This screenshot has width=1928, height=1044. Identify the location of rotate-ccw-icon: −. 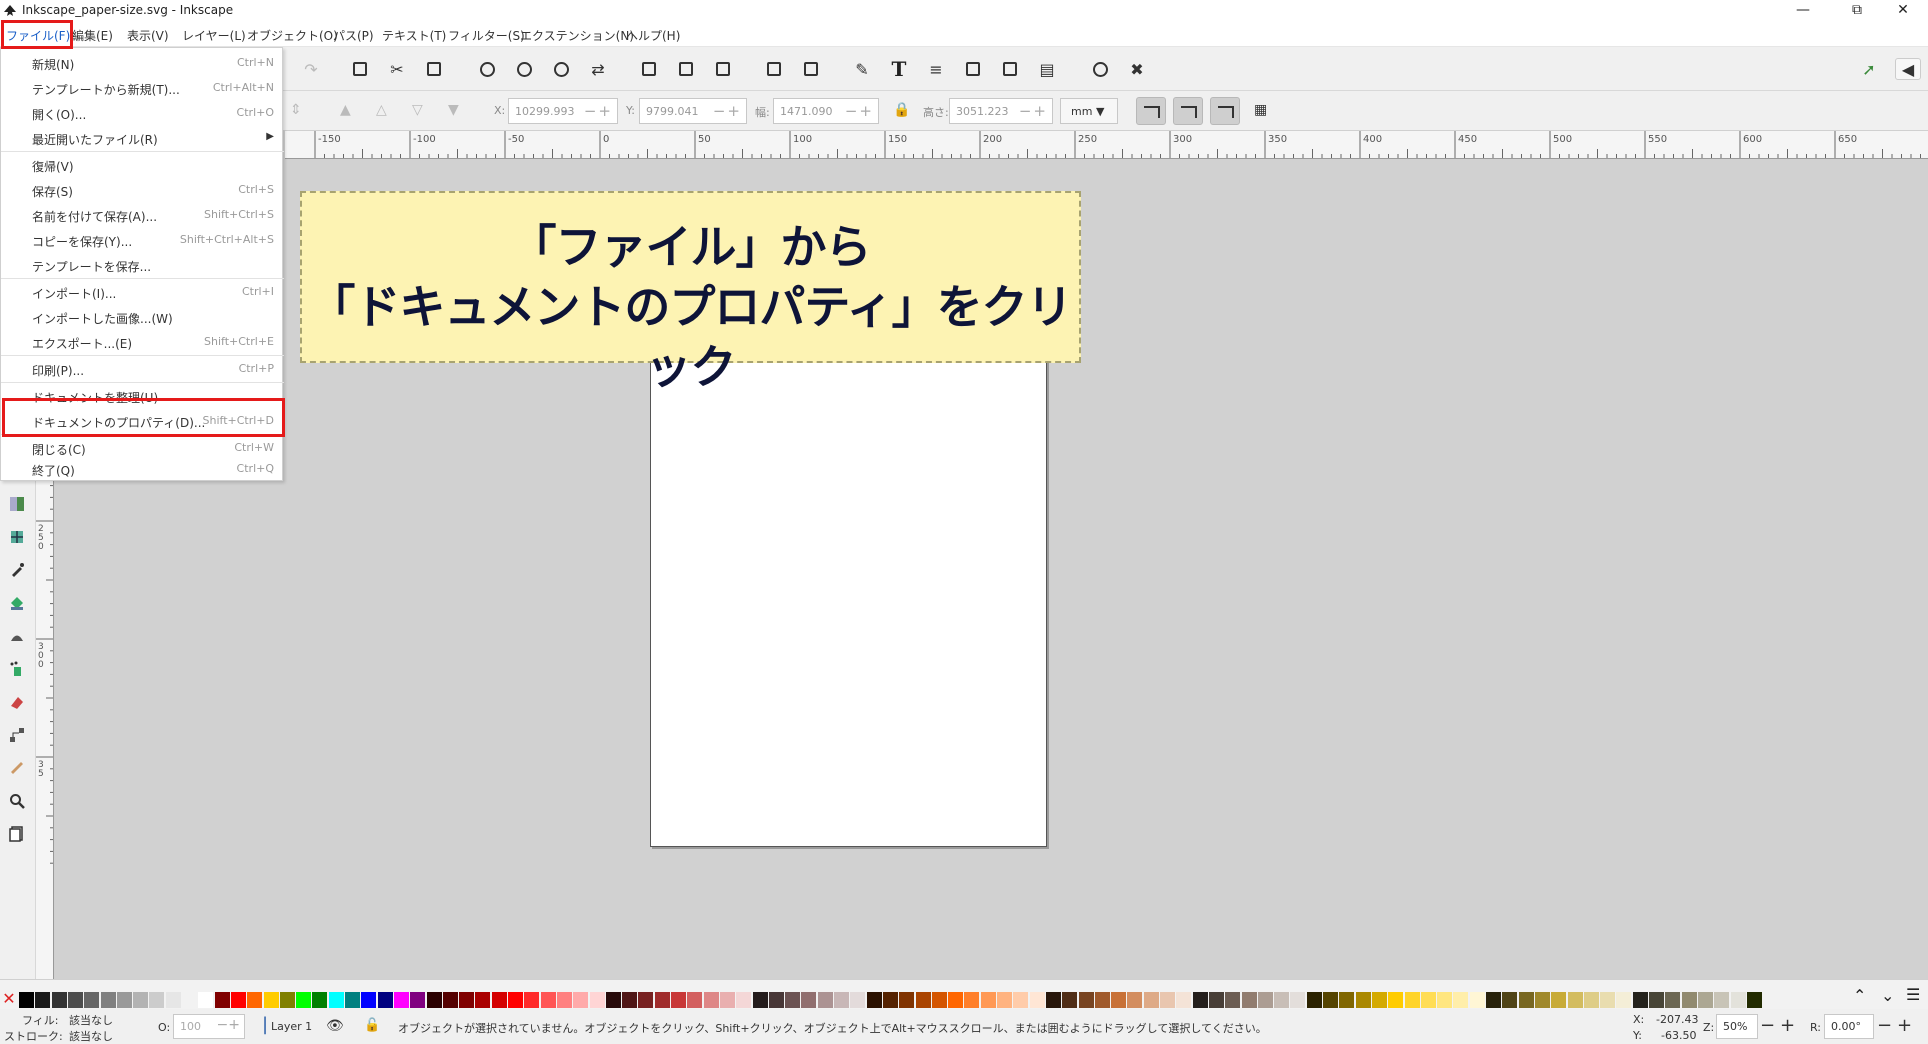
(1884, 1025).